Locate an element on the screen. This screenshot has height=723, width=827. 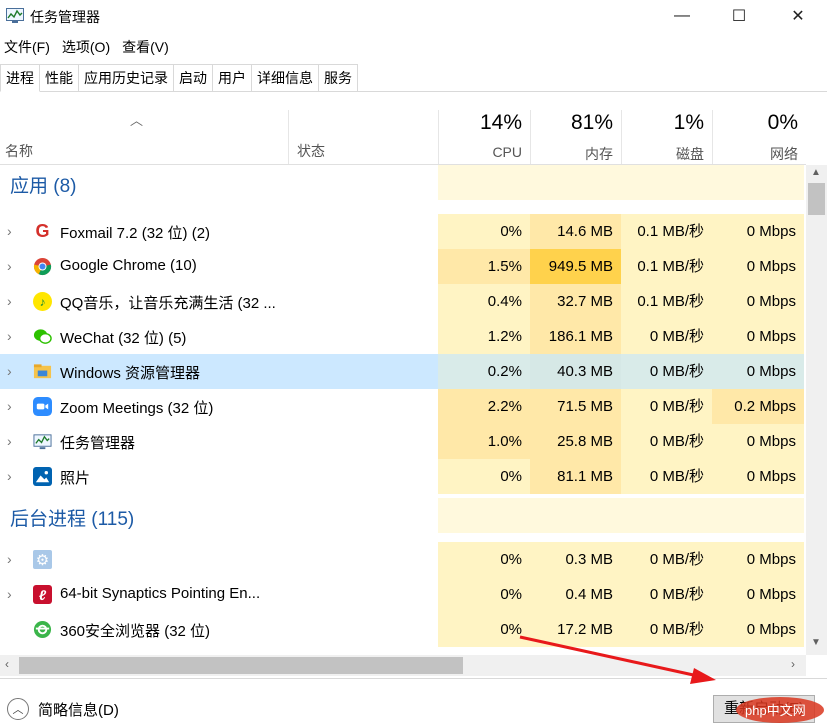
column-disk: 1% 磁盘 is located at coordinates (666, 137).